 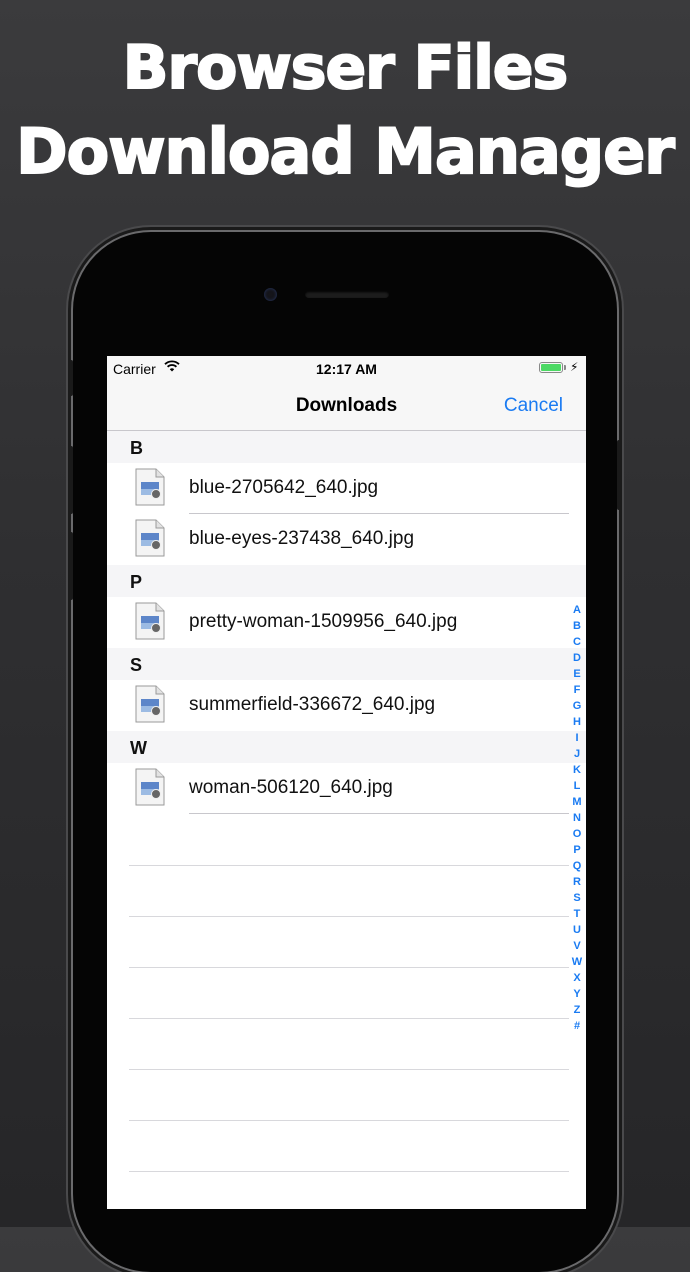 What do you see at coordinates (577, 994) in the screenshot?
I see `index-letter: Y` at bounding box center [577, 994].